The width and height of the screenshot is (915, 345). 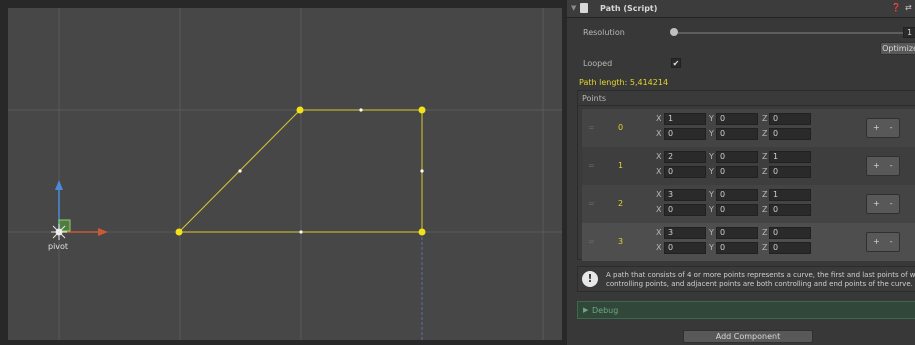 What do you see at coordinates (737, 119) in the screenshot?
I see `point-0-y1-field: 0` at bounding box center [737, 119].